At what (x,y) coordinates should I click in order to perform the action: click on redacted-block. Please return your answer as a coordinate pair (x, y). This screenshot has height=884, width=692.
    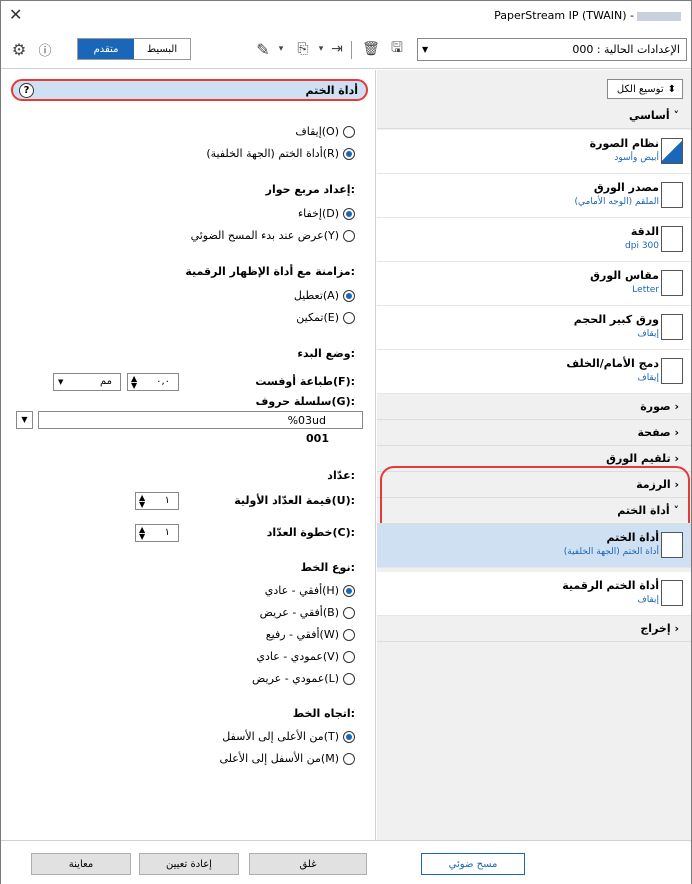
    Looking at the image, I should click on (659, 16).